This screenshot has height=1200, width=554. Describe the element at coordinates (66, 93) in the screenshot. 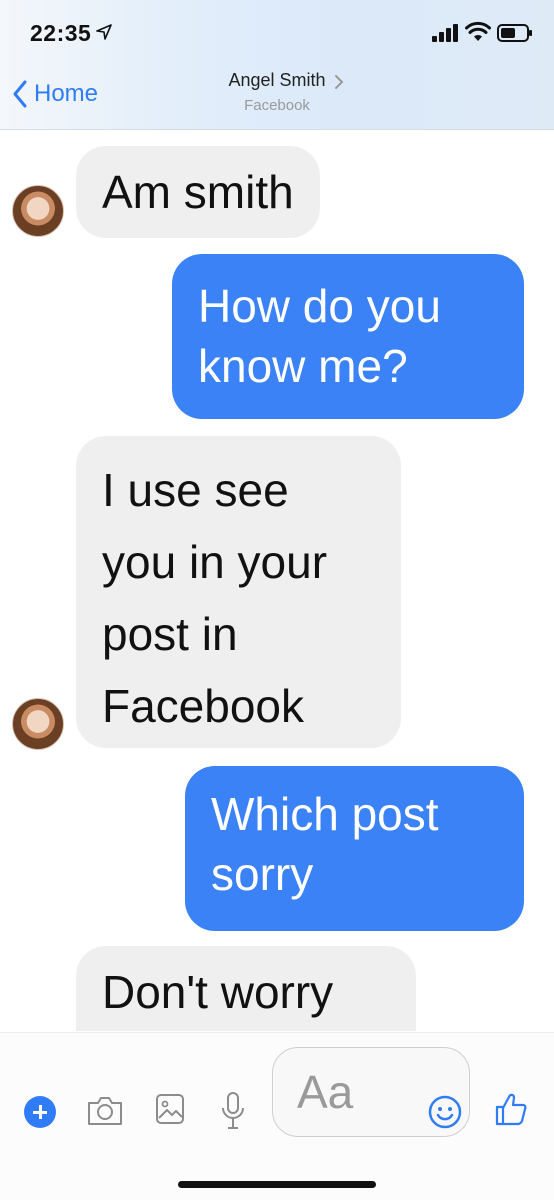

I see `back-label: Home` at that location.